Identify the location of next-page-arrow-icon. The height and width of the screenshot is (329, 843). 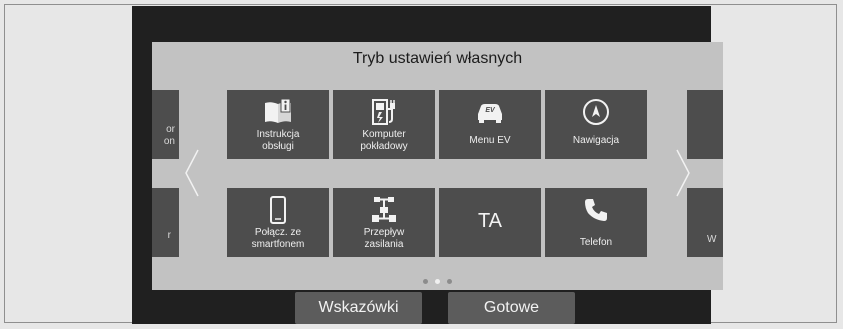
(683, 173).